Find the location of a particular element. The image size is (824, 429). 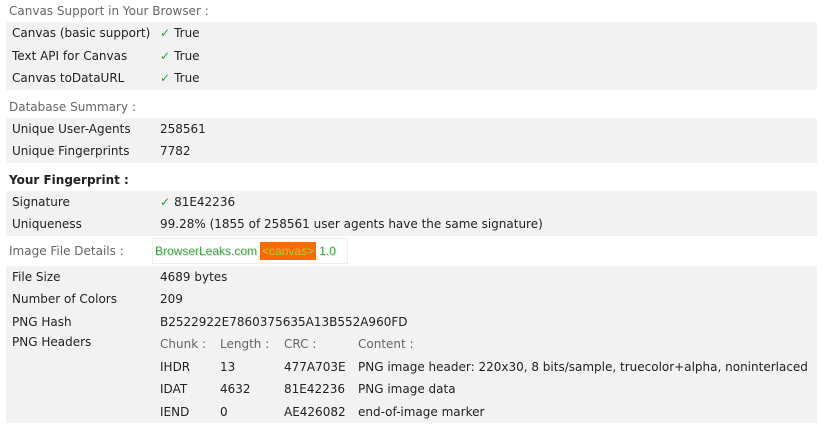

column-header: Chunk : is located at coordinates (183, 344).